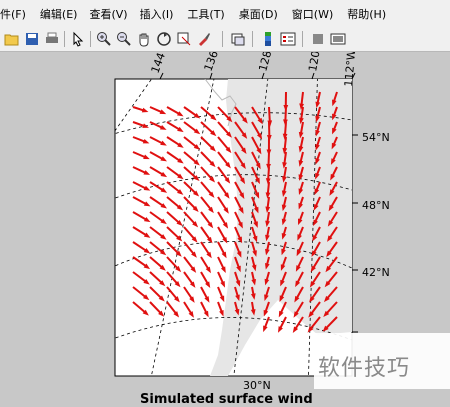  What do you see at coordinates (225, 39) in the screenshot?
I see `figure-toolbar` at bounding box center [225, 39].